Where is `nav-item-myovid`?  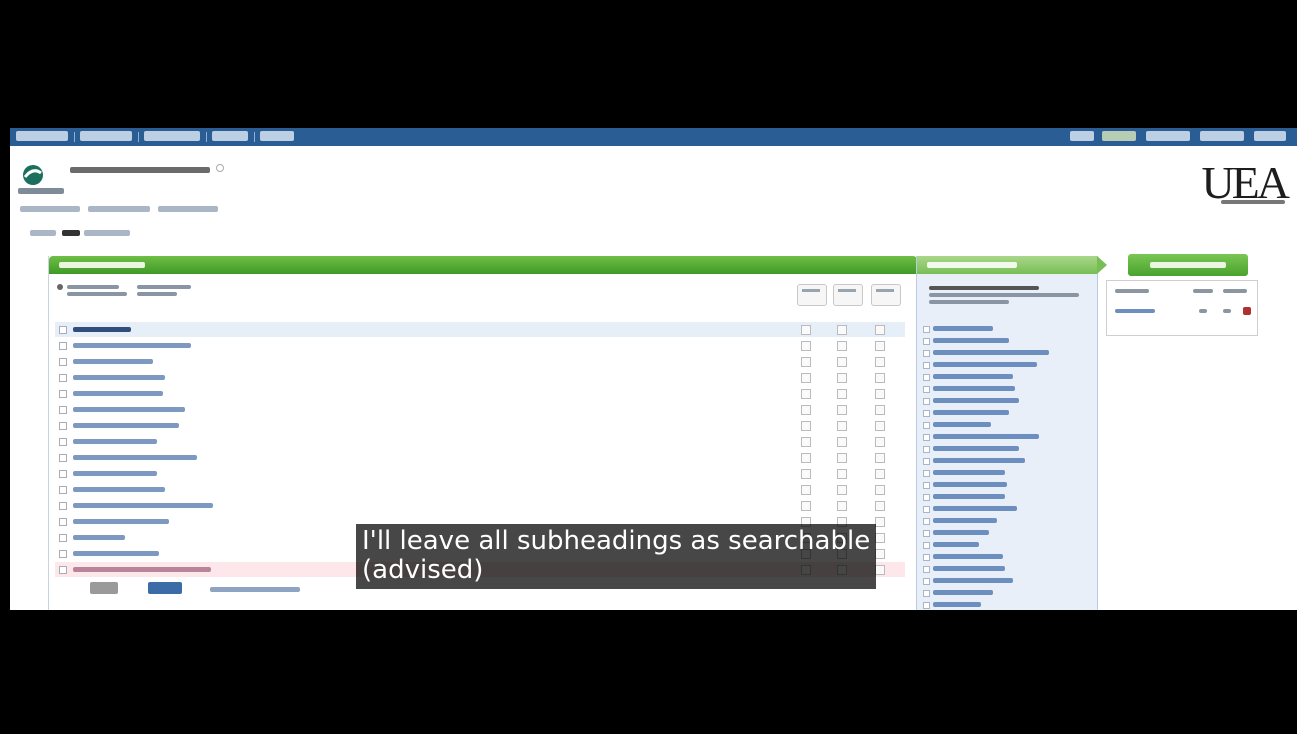
nav-item-myovid is located at coordinates (106, 136).